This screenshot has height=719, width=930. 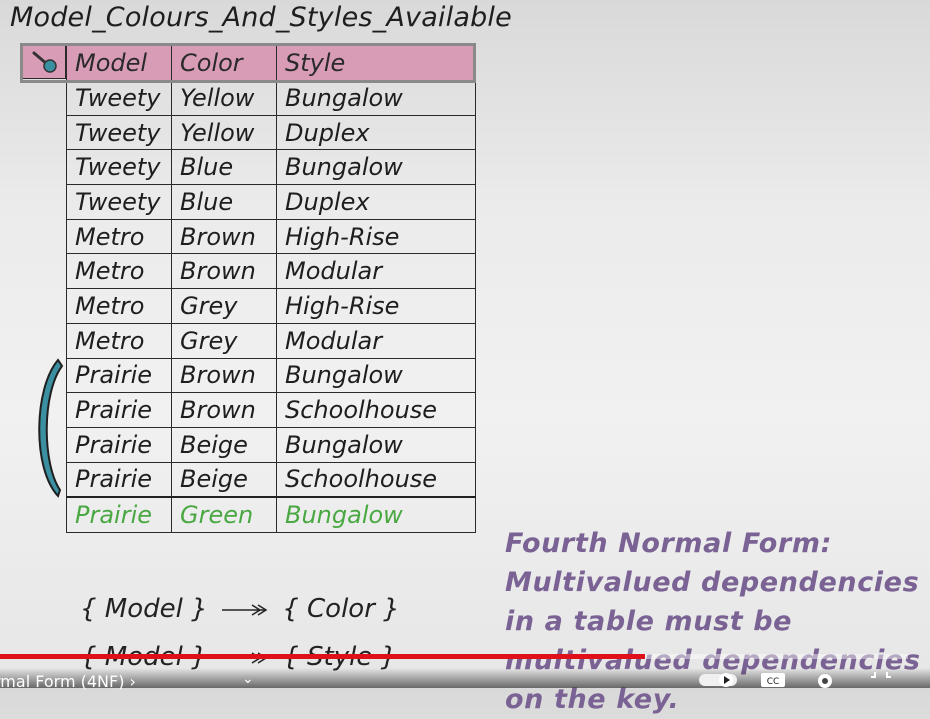 I want to click on exit-fullscreen-icon, so click(x=881, y=679).